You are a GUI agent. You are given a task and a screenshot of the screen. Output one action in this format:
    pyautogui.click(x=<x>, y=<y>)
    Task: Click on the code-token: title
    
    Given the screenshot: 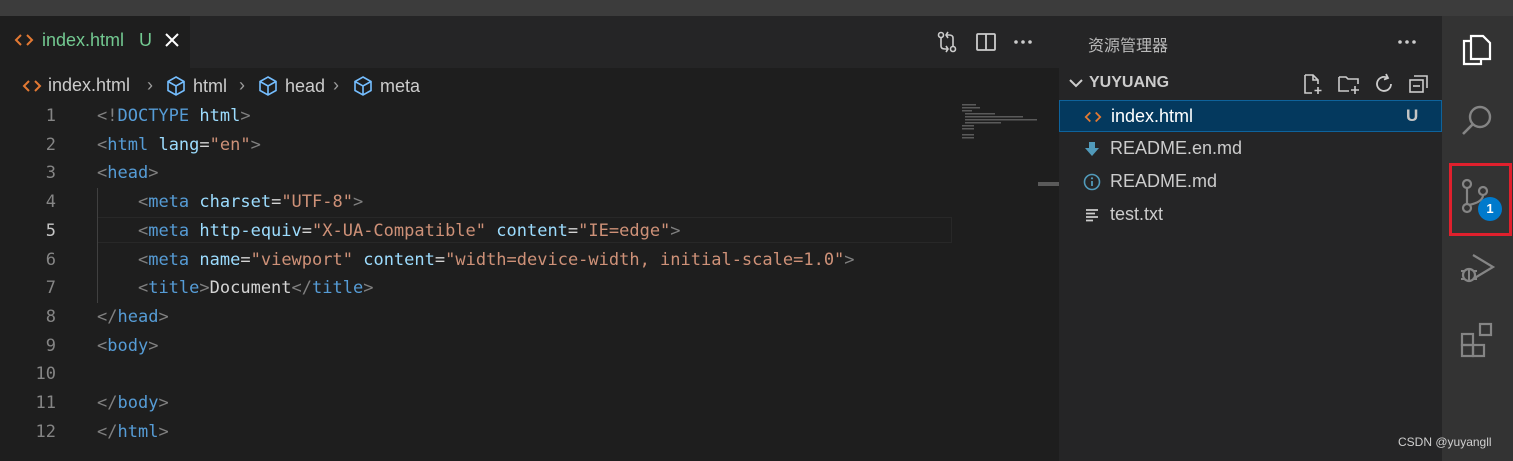 What is the action you would take?
    pyautogui.click(x=174, y=288)
    